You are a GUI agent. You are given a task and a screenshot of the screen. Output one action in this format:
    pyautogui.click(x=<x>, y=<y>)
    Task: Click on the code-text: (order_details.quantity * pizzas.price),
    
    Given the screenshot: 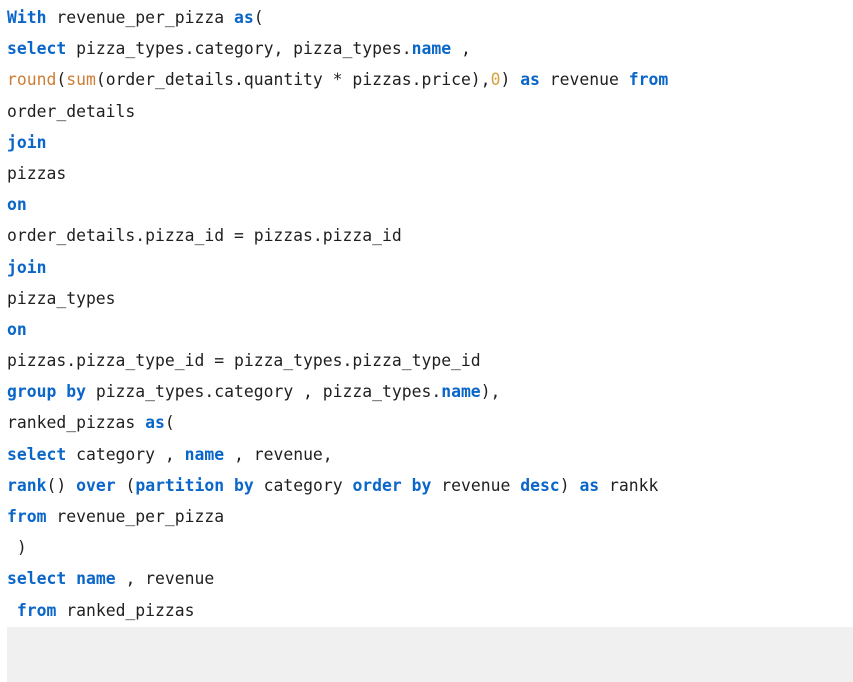 What is the action you would take?
    pyautogui.click(x=293, y=80)
    